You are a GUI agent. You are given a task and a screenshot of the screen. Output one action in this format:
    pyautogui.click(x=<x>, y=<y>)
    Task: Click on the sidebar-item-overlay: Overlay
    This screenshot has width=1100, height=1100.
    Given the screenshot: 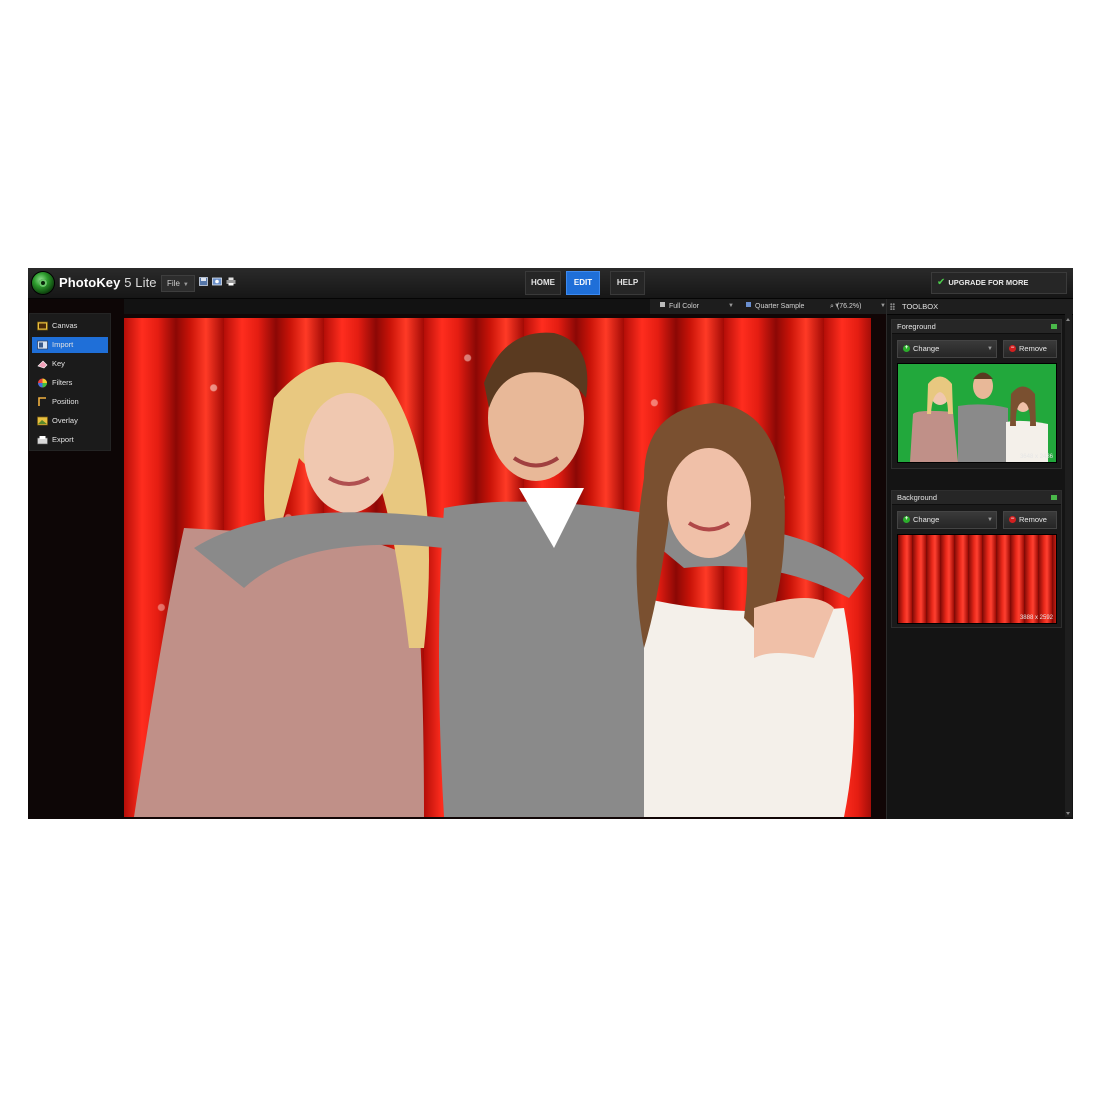 What is the action you would take?
    pyautogui.click(x=70, y=421)
    